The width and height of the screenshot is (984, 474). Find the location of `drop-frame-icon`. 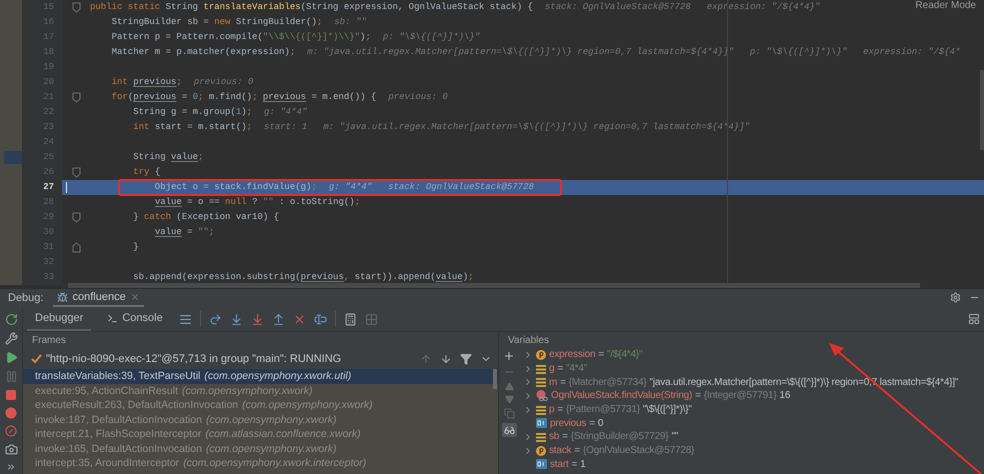

drop-frame-icon is located at coordinates (299, 319).